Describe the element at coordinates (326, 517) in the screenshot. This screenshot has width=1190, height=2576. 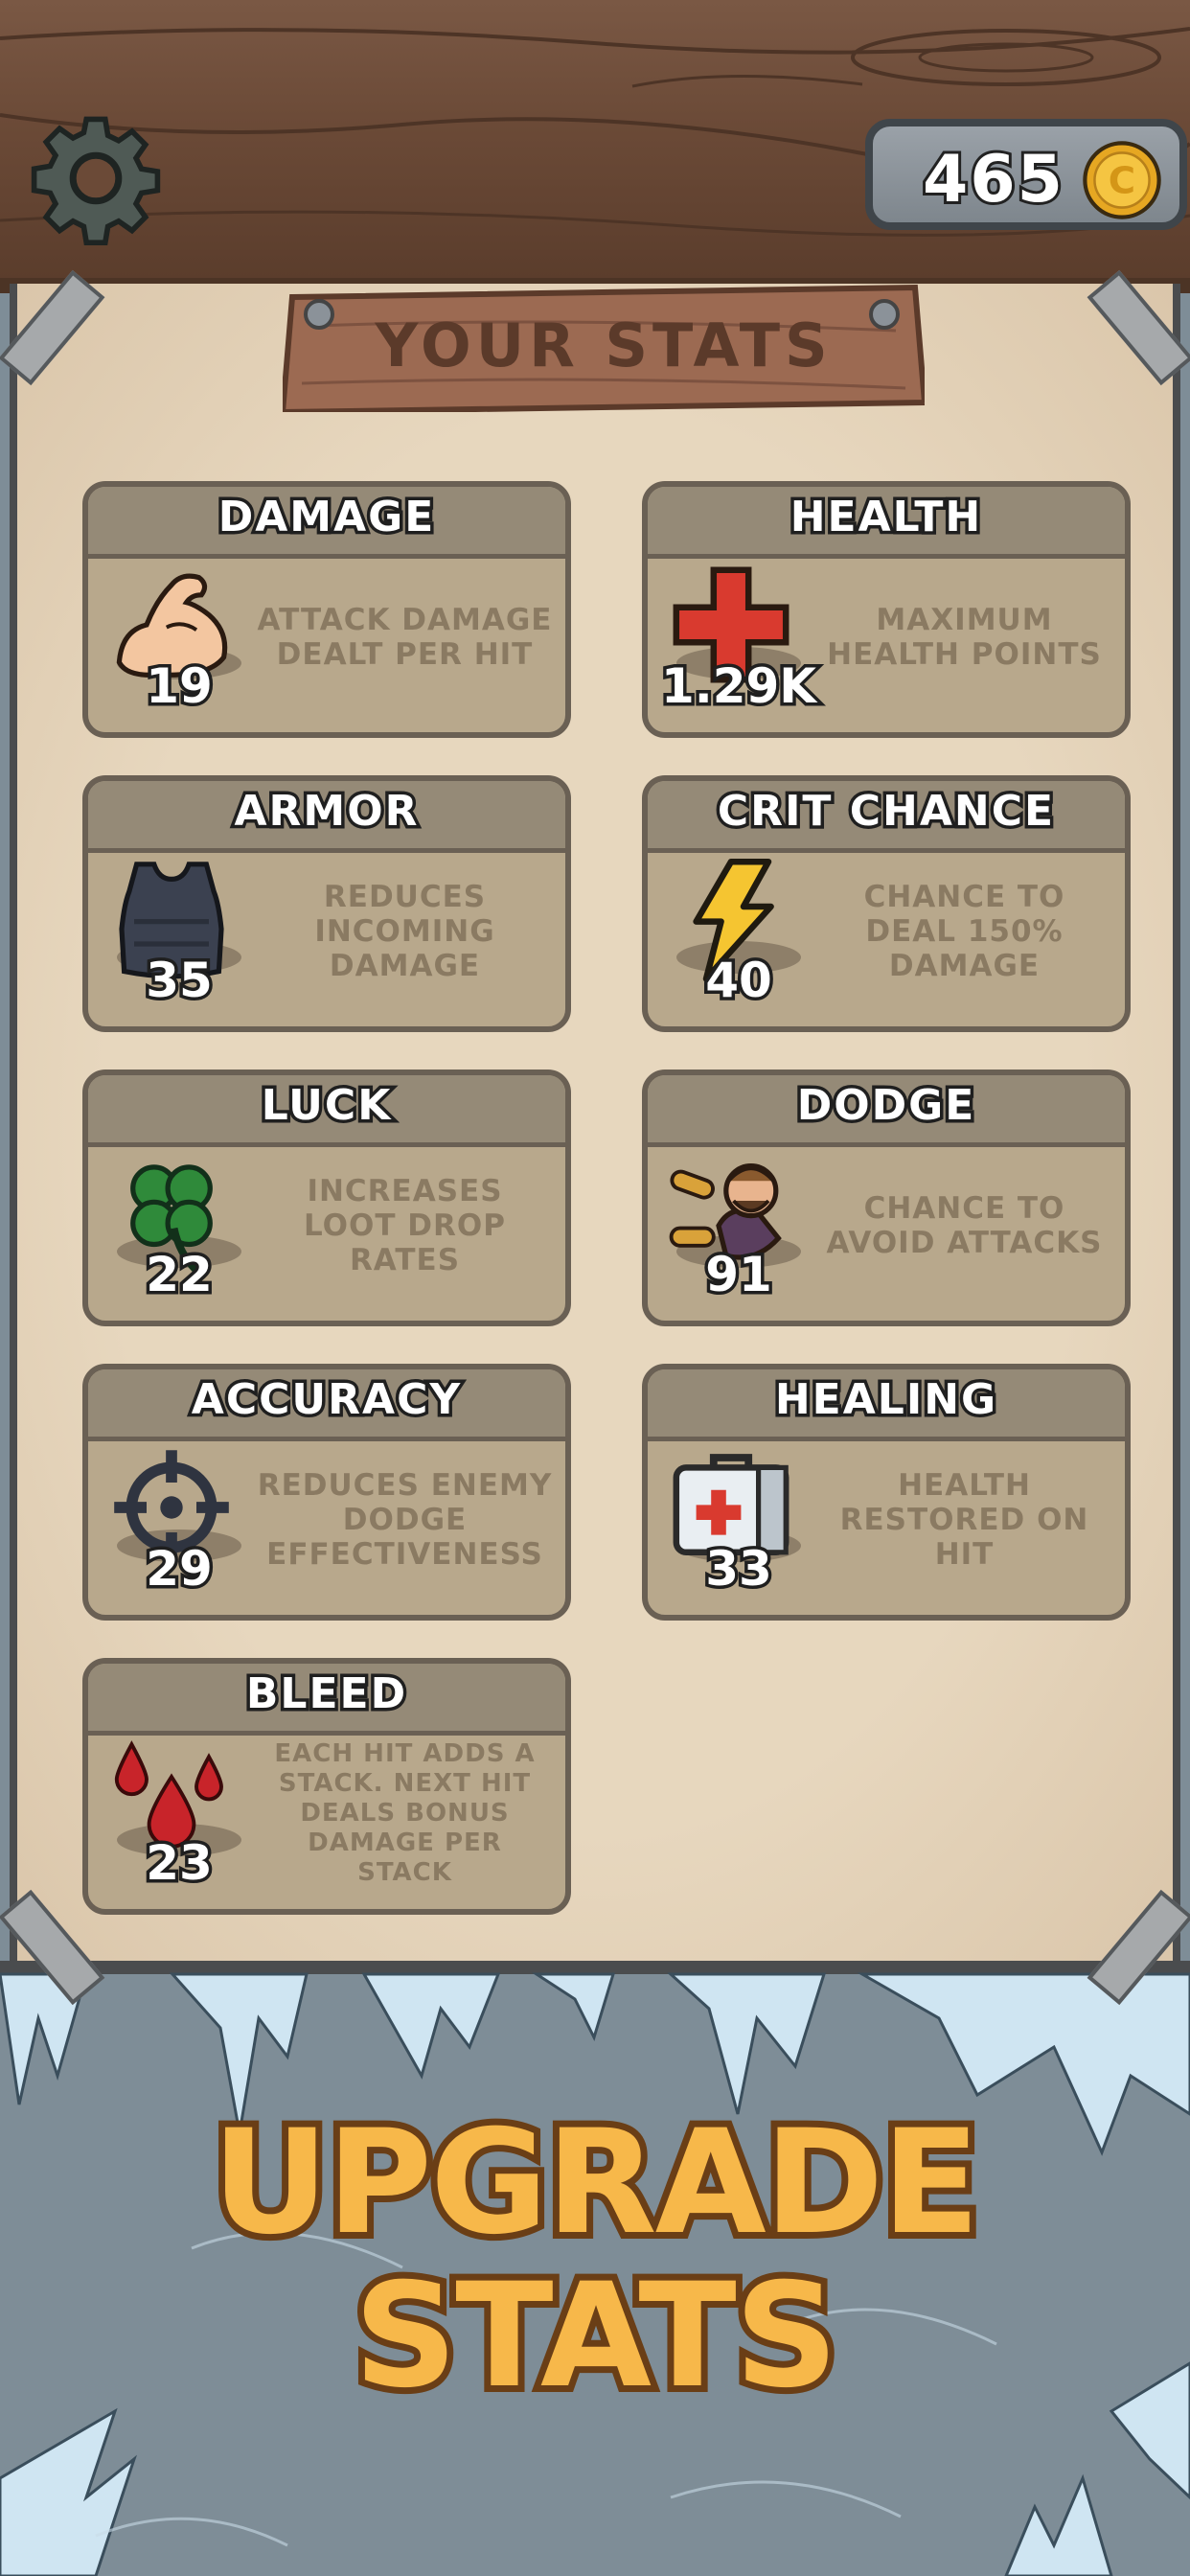
I see `stat-name: DAMAGE` at that location.